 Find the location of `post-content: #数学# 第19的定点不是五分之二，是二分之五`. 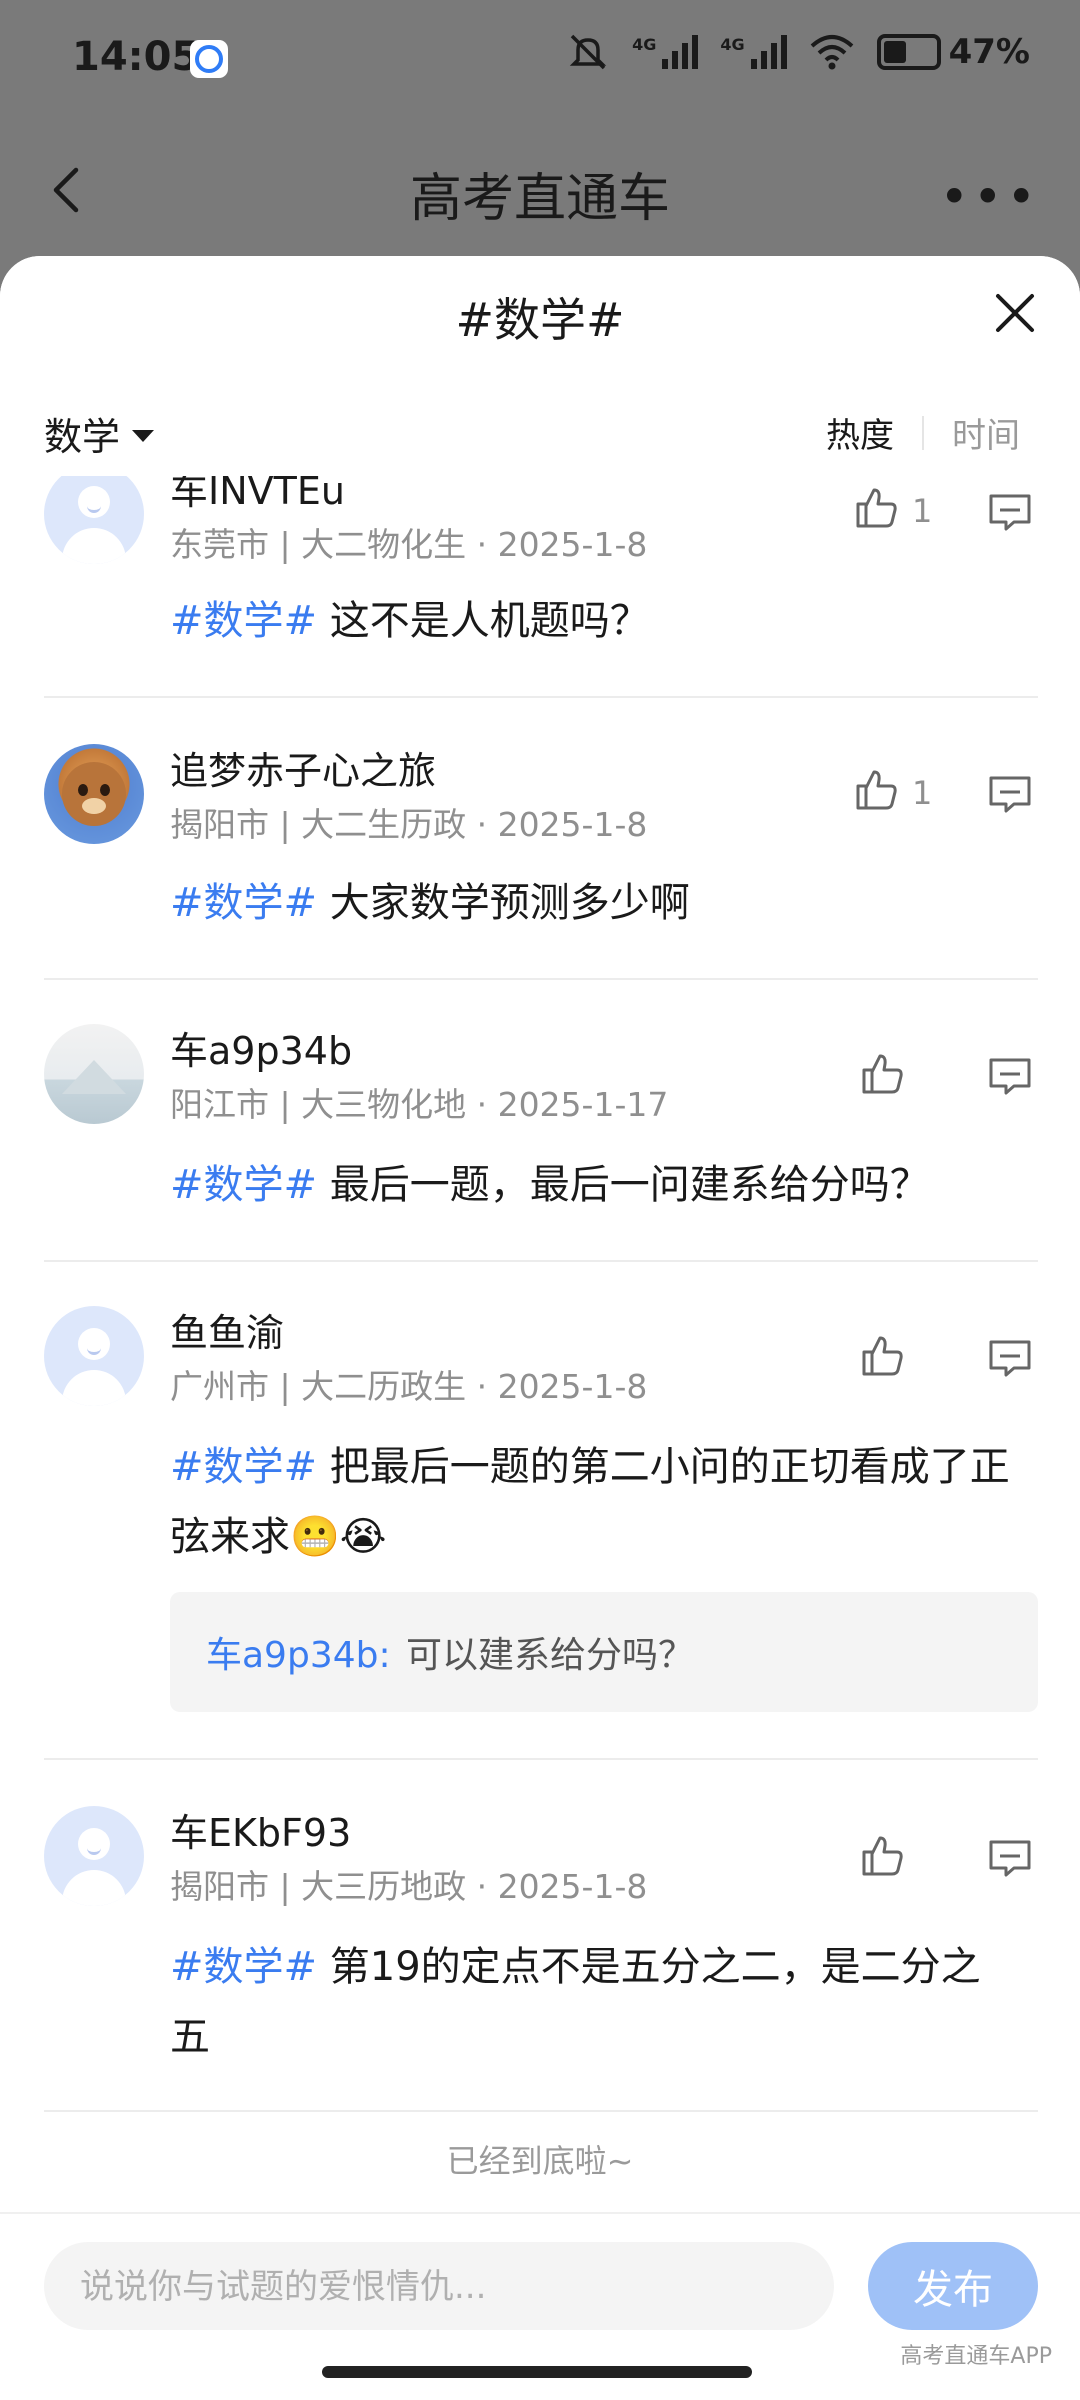

post-content: #数学# 第19的定点不是五分之二，是二分之五 is located at coordinates (575, 2002).